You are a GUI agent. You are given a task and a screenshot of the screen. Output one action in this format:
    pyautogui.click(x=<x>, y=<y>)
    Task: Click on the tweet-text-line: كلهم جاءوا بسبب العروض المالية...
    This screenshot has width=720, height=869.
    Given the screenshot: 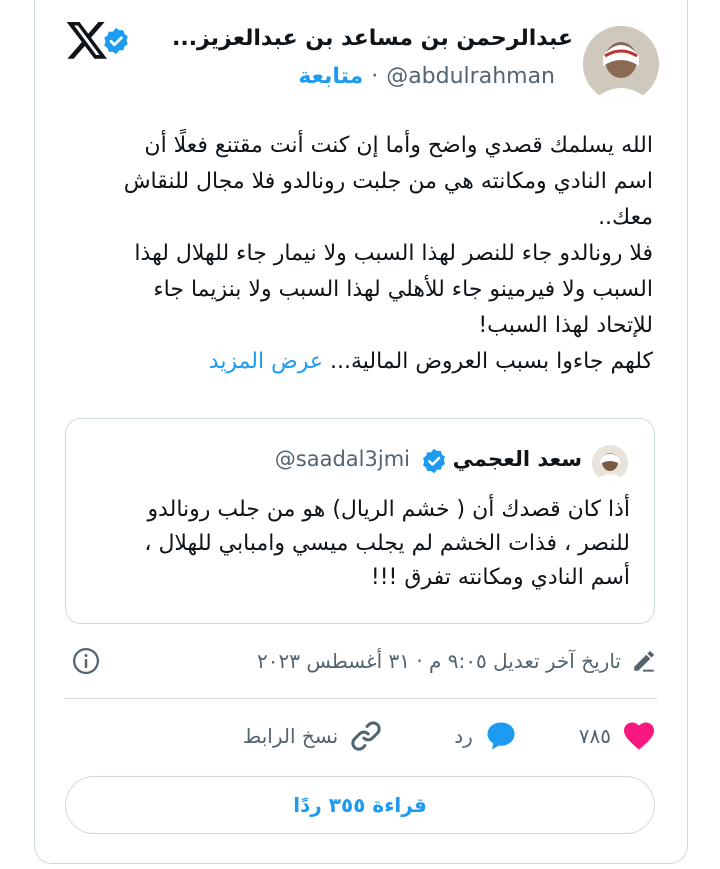 What is the action you would take?
    pyautogui.click(x=491, y=361)
    